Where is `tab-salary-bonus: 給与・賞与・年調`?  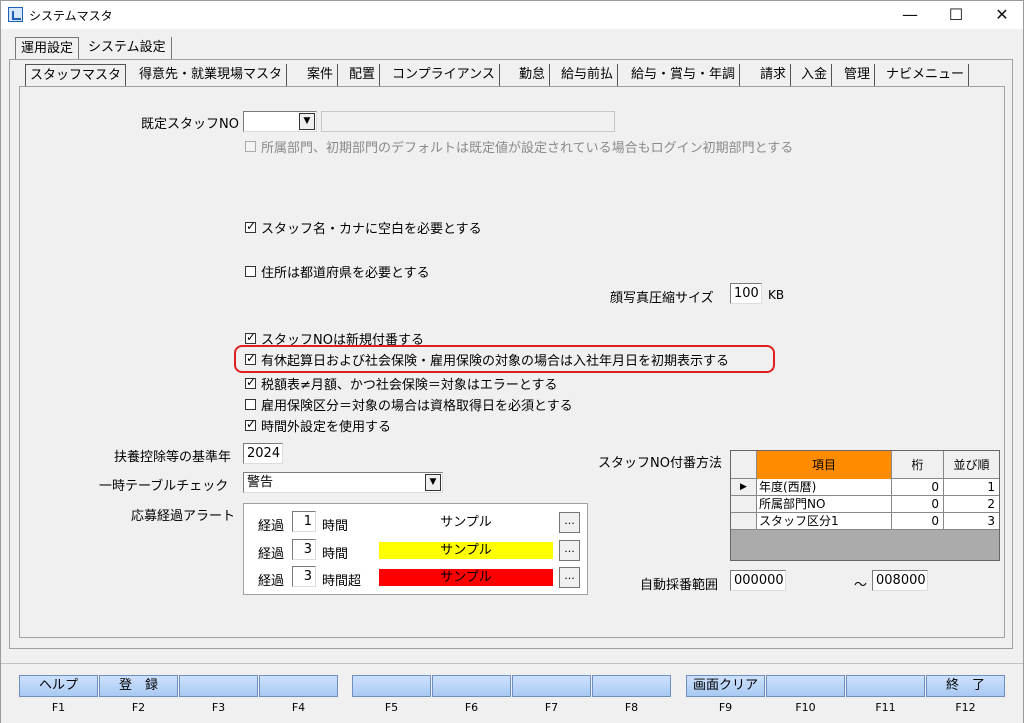 tab-salary-bonus: 給与・賞与・年調 is located at coordinates (684, 75).